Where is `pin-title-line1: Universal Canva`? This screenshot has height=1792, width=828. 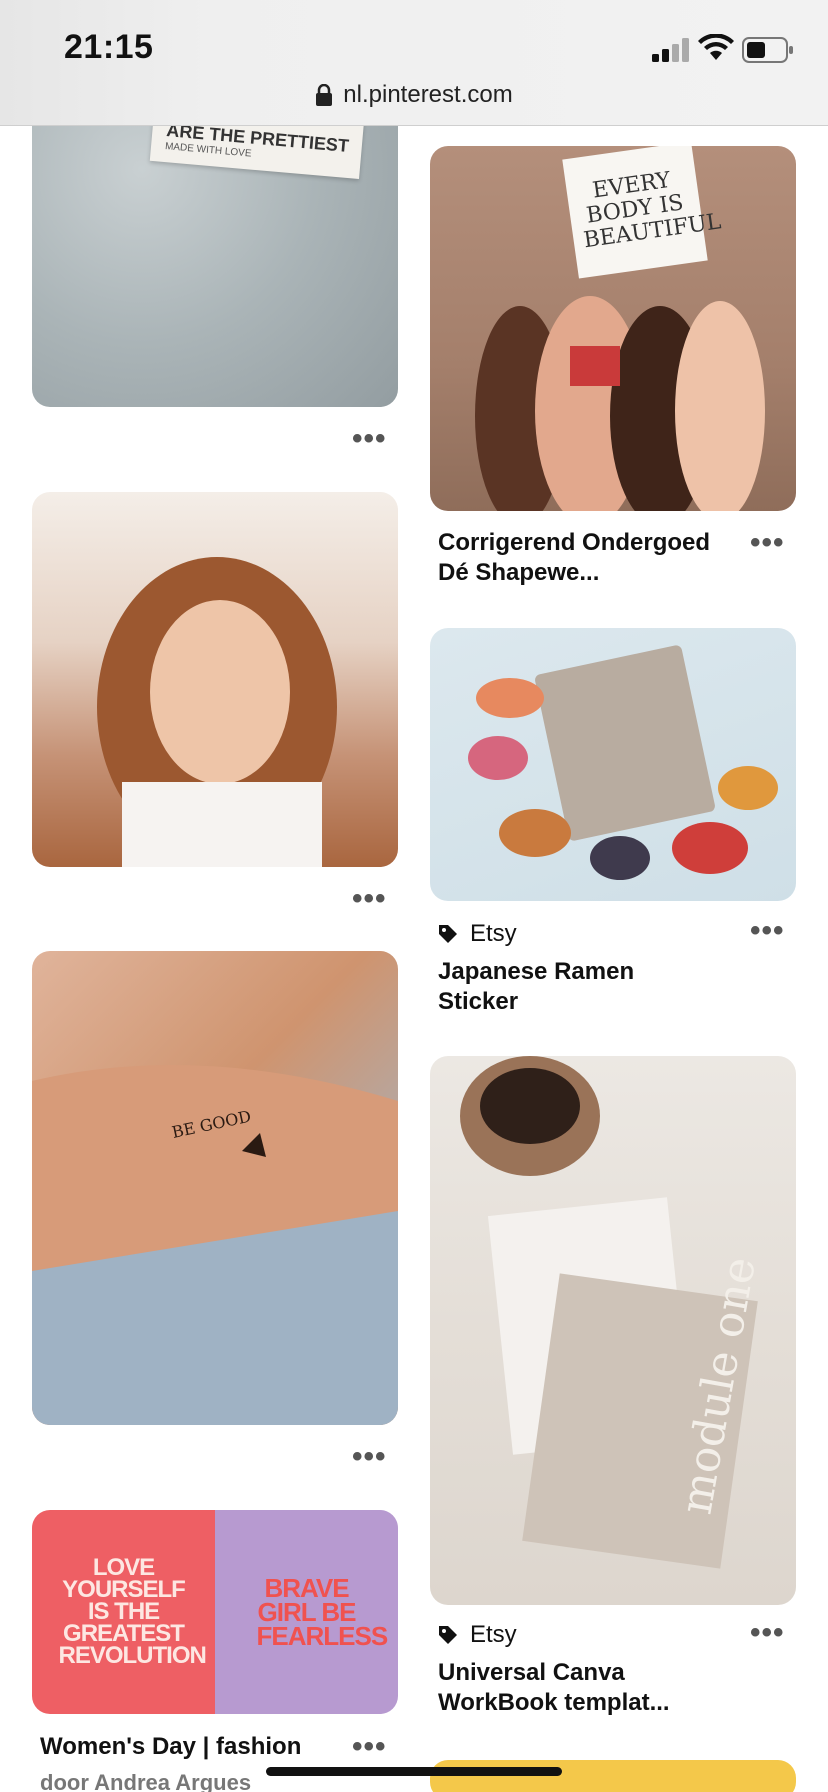 pin-title-line1: Universal Canva is located at coordinates (531, 1672).